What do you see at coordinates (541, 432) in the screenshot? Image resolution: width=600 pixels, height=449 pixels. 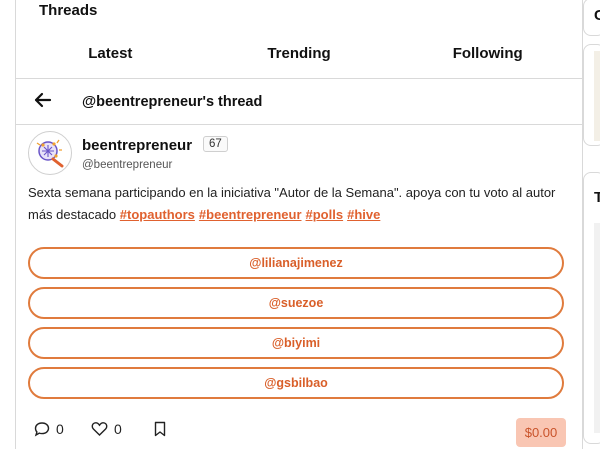 I see `payout-button: $0.00` at bounding box center [541, 432].